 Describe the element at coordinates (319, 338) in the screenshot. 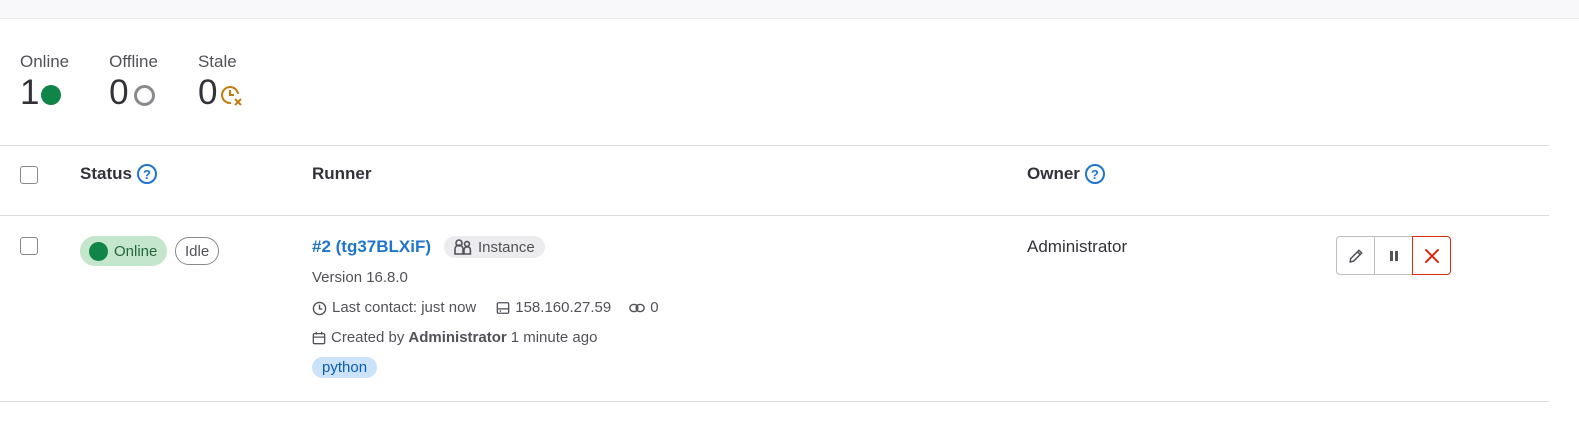

I see `calendar-icon` at that location.